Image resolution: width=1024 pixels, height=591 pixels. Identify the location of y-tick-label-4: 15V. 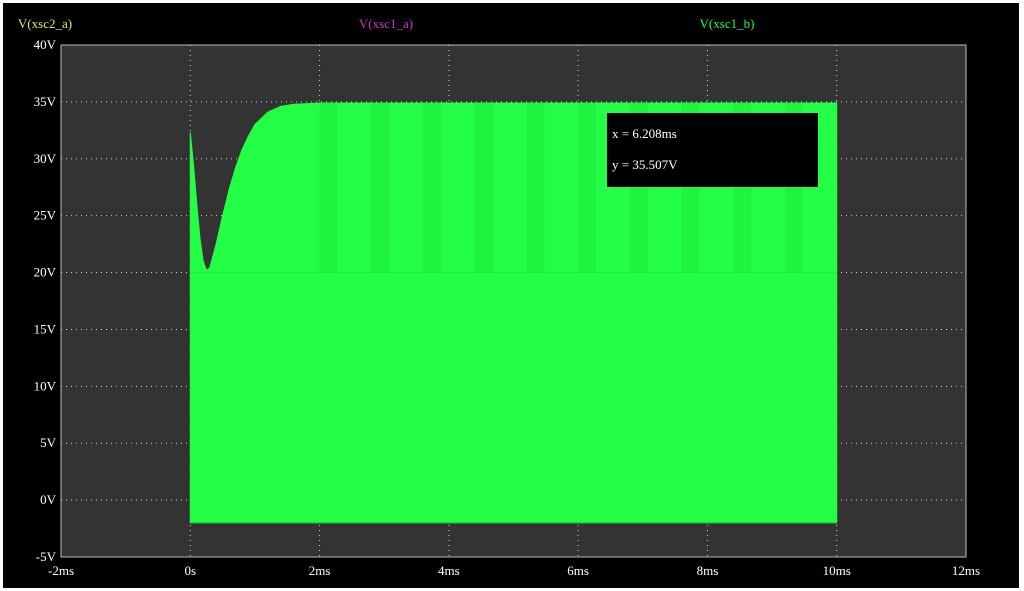
(45, 328).